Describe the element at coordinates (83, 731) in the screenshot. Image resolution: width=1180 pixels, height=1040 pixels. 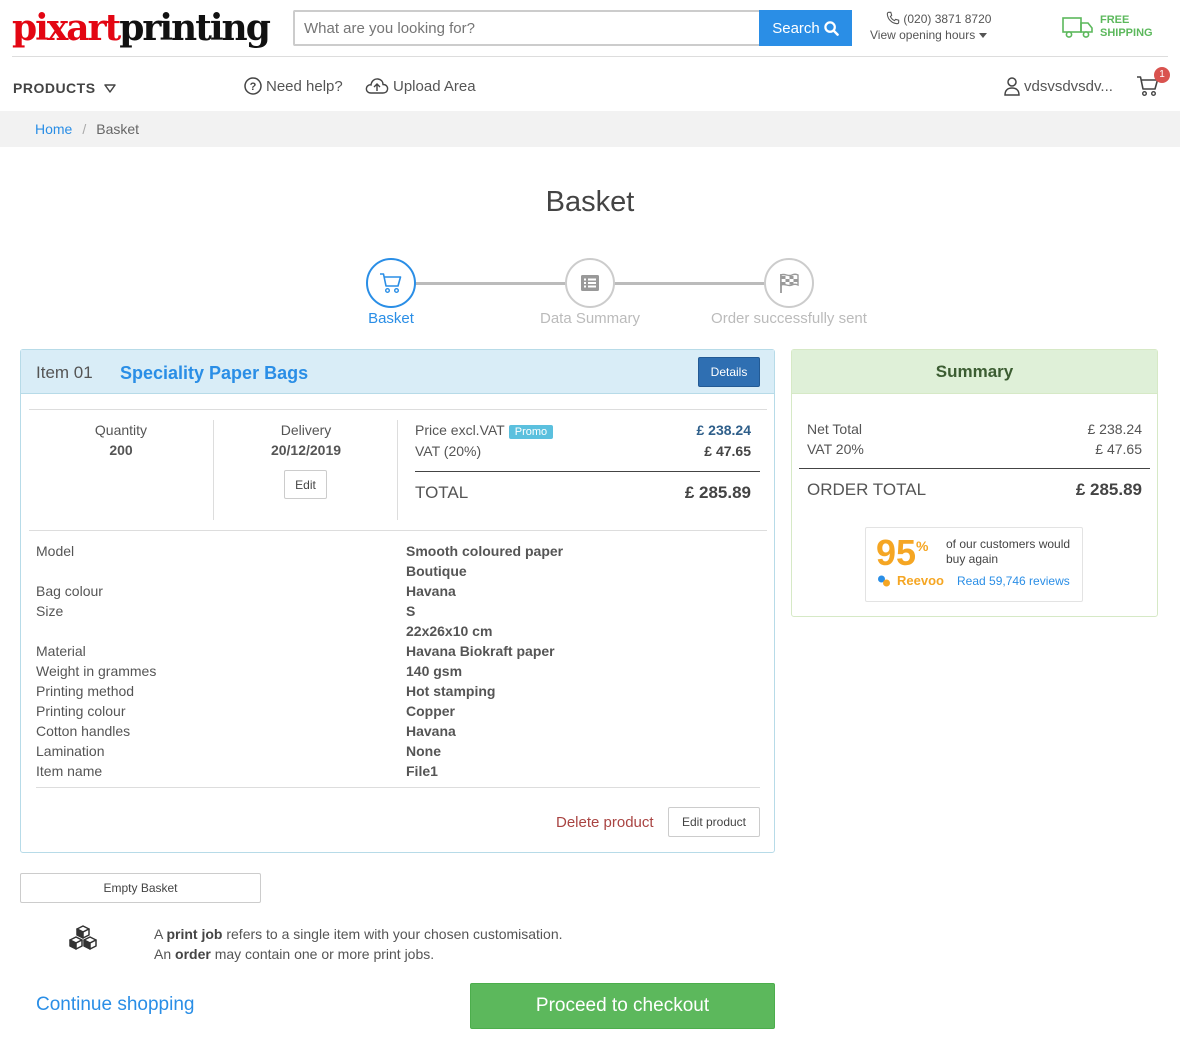
I see `spec-label: Cotton handles` at that location.